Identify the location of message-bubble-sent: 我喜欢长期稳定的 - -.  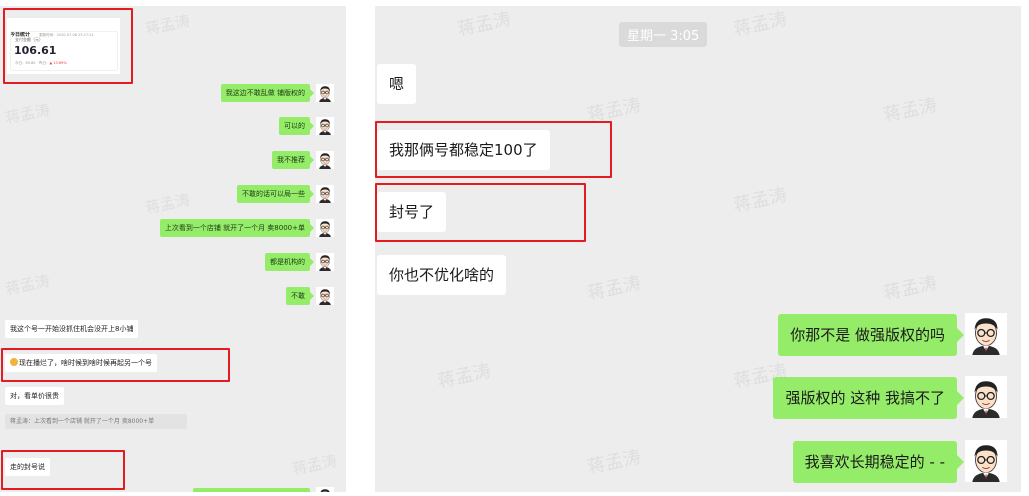
(878, 462).